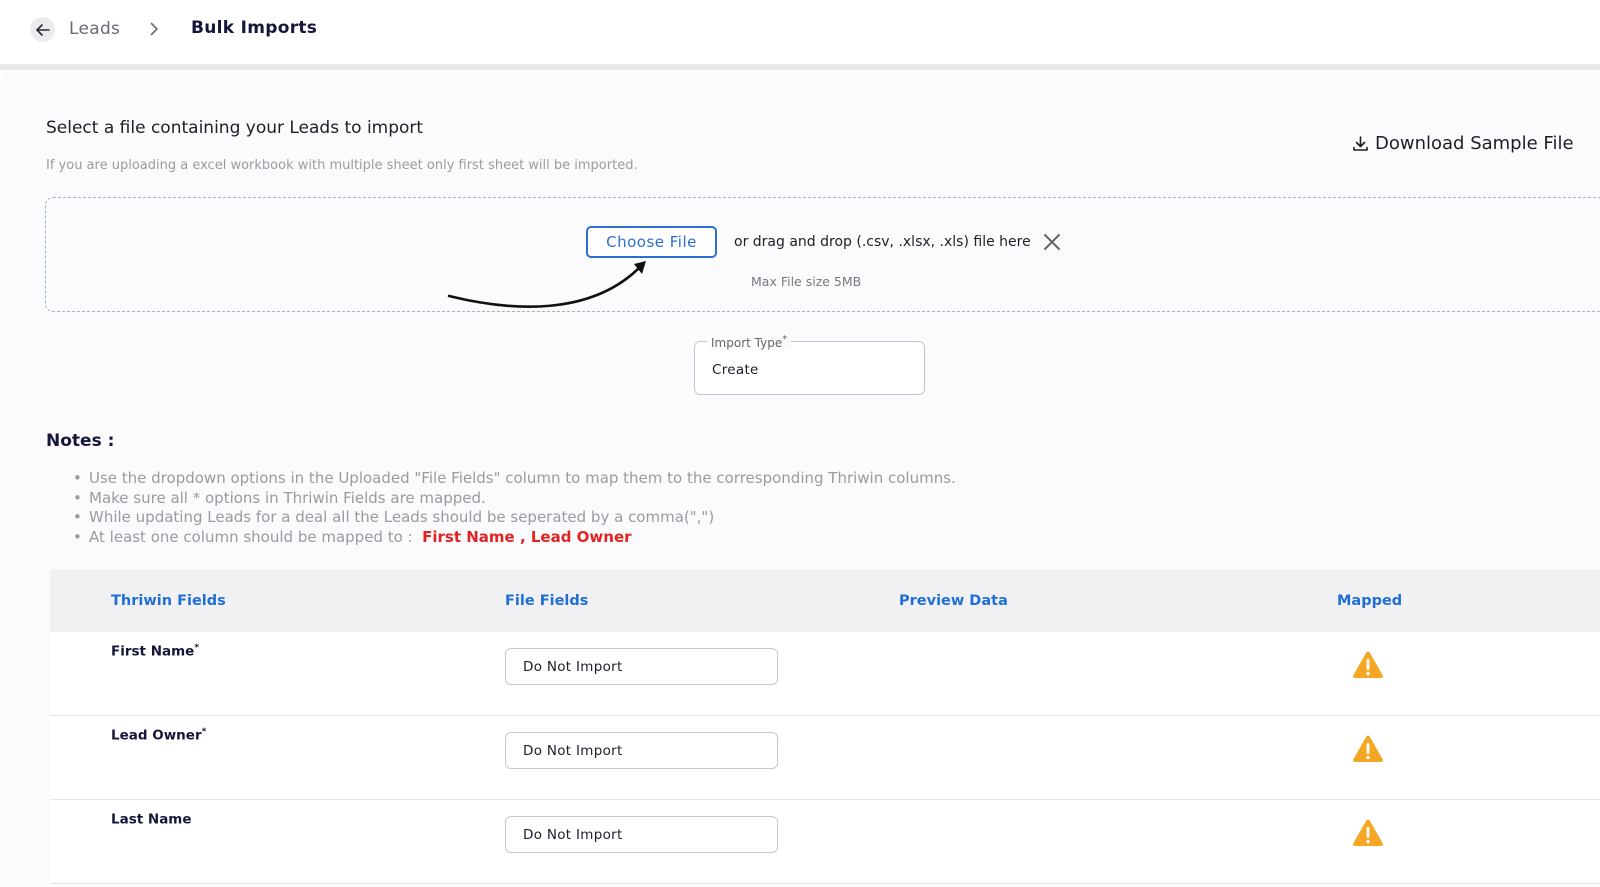  I want to click on column-header-preview-data: Preview Data, so click(953, 601).